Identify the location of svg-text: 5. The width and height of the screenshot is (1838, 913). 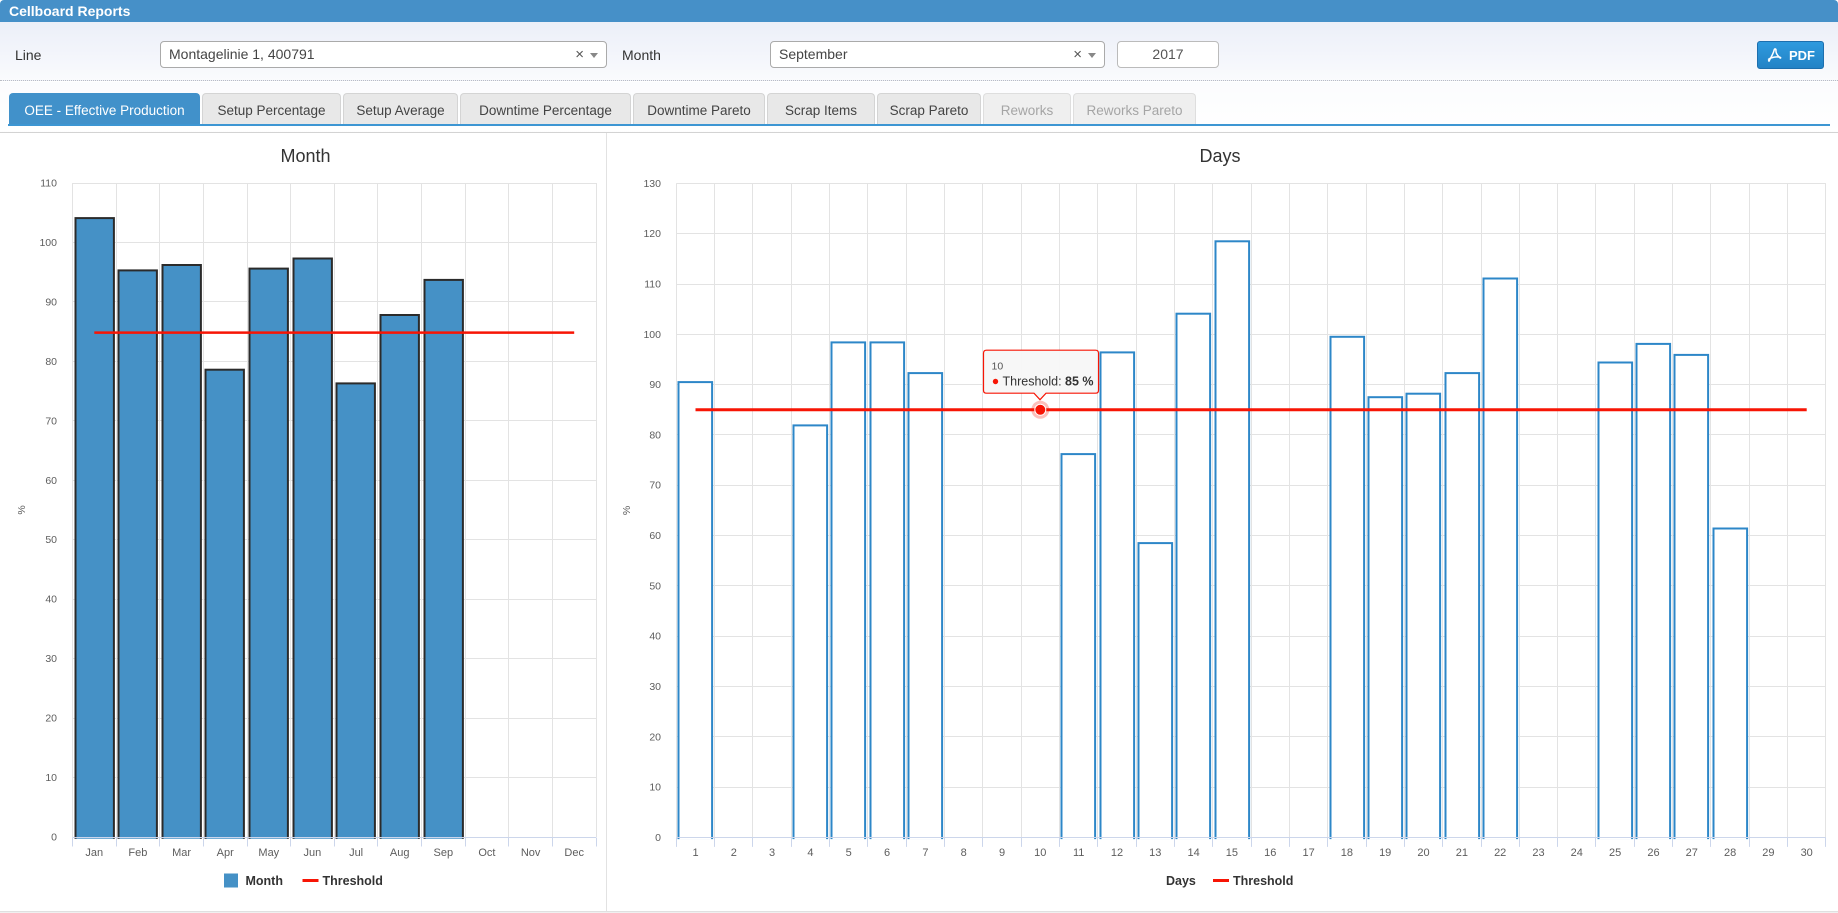
(849, 853).